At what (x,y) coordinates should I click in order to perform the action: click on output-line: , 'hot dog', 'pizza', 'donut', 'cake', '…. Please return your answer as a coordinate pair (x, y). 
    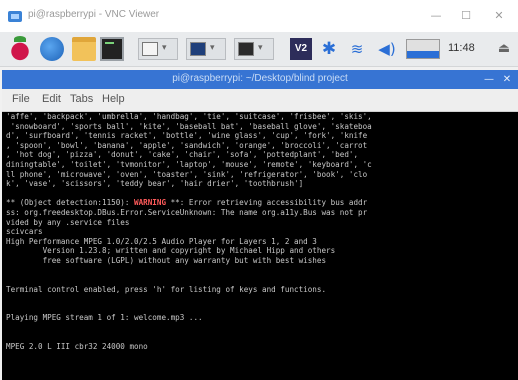
    Looking at the image, I should click on (182, 155).